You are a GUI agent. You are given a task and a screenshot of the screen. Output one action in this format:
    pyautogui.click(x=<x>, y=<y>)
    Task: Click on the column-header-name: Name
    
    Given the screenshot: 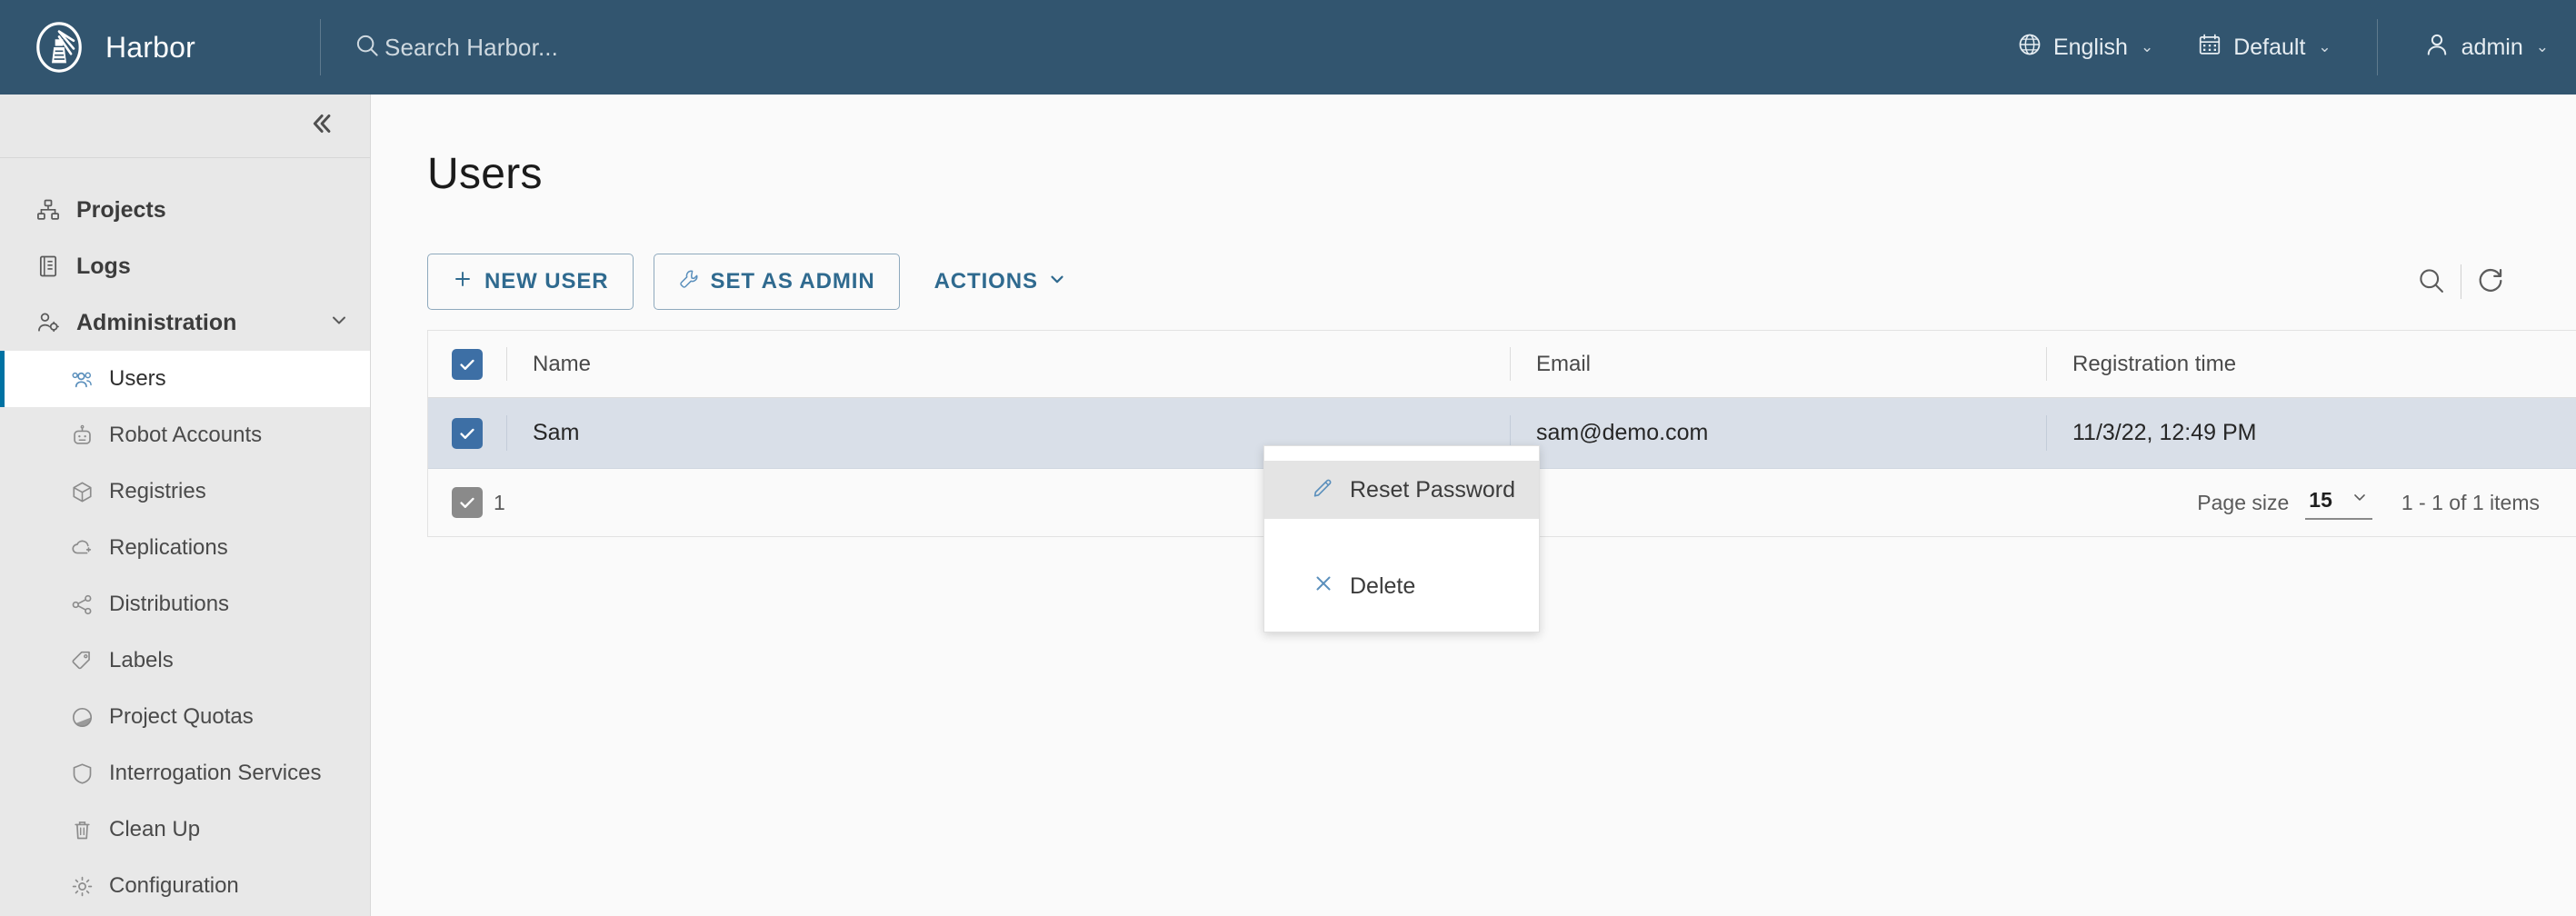 What is the action you would take?
    pyautogui.click(x=1008, y=364)
    